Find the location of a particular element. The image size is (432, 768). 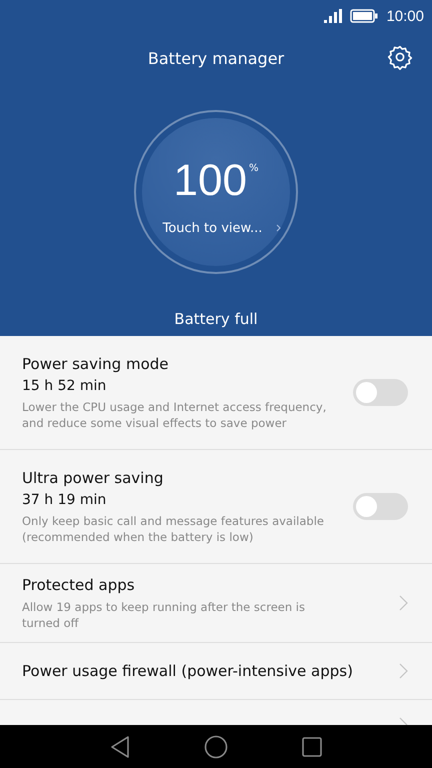

row-description: Allow 19 apps to keep running after the screen is turned off is located at coordinates (164, 614).